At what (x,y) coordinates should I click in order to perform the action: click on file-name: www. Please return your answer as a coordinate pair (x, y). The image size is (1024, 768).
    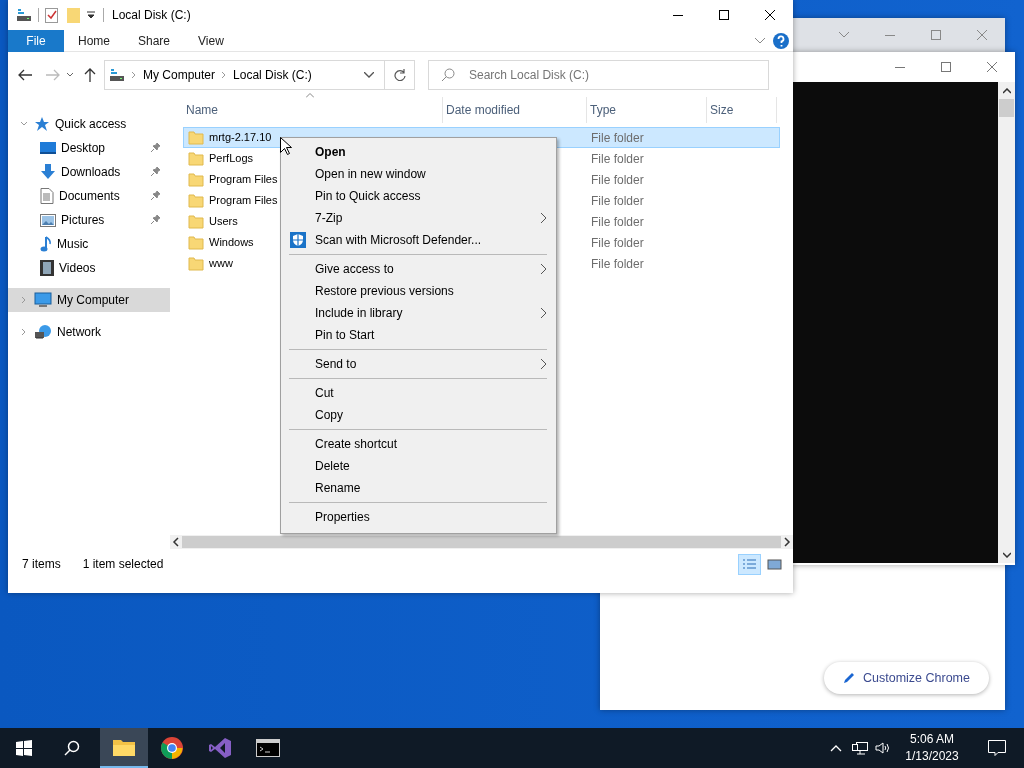
    Looking at the image, I should click on (221, 264).